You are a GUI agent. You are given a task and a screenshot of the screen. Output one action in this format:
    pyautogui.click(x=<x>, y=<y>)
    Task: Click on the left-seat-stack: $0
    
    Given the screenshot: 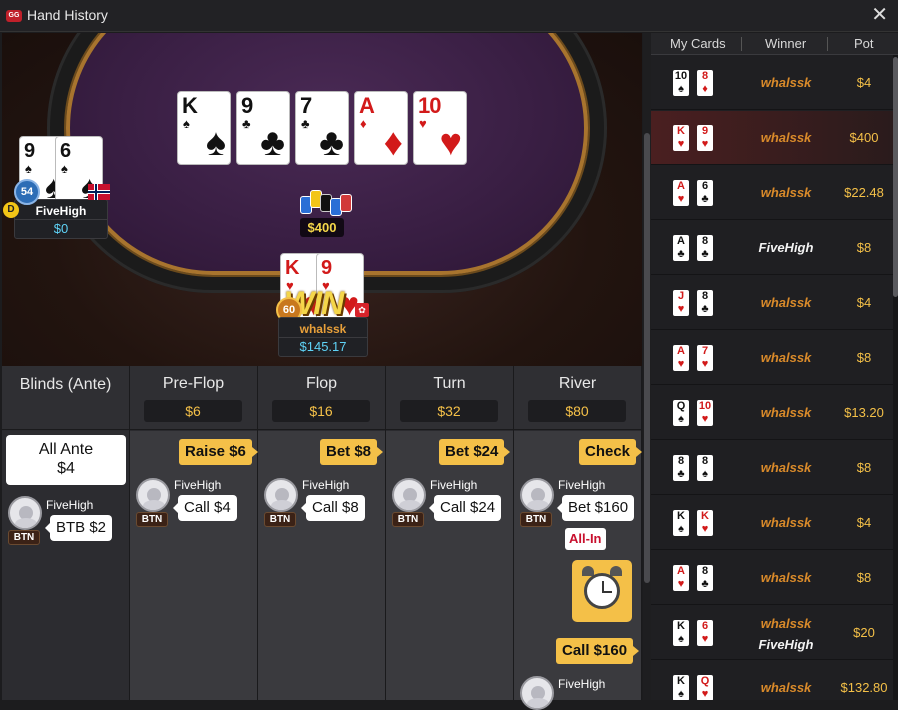 What is the action you would take?
    pyautogui.click(x=61, y=228)
    